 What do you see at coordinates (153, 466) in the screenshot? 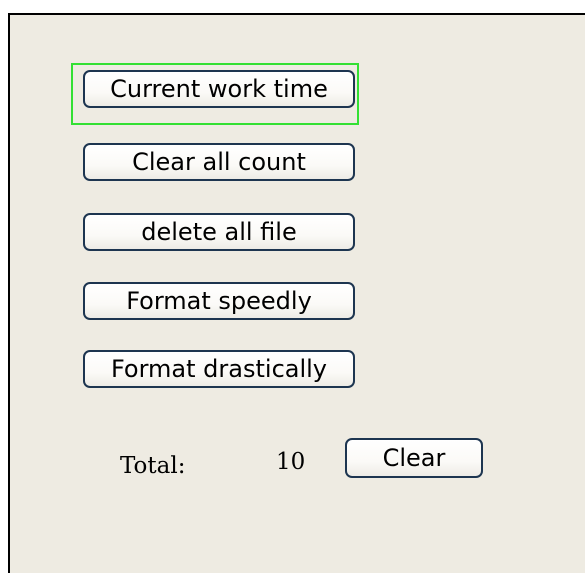
I see `total-label: Total:` at bounding box center [153, 466].